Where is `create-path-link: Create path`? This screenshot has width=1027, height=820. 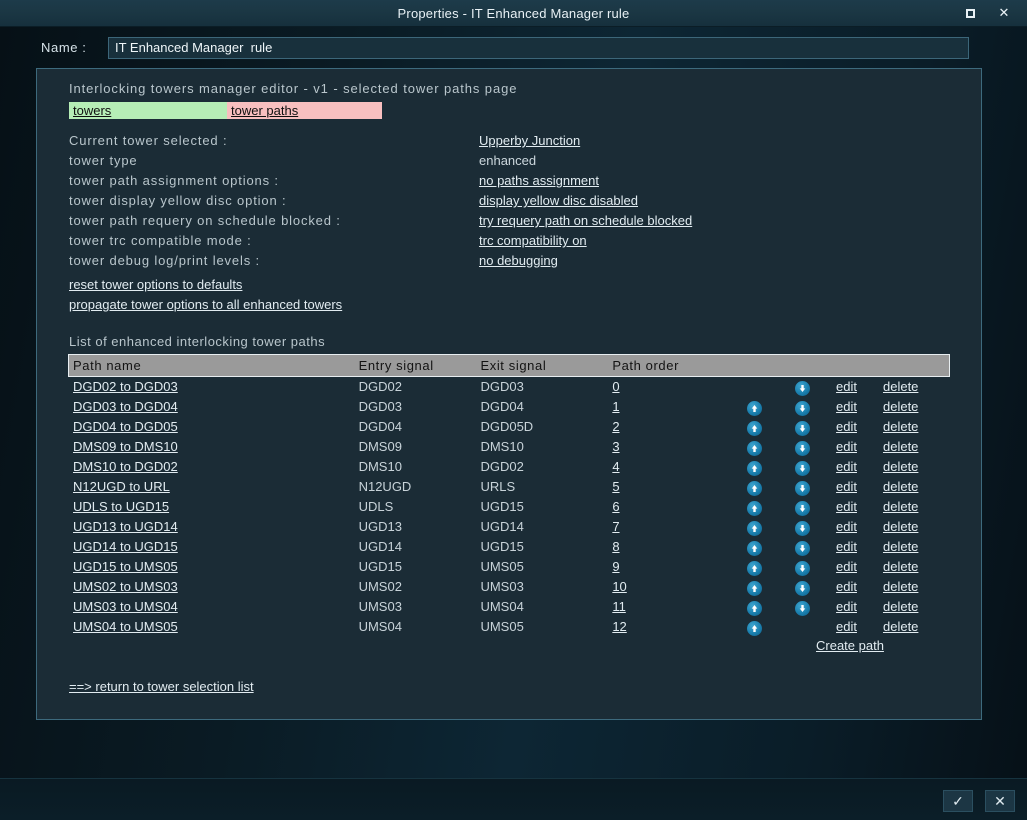
create-path-link: Create path is located at coordinates (850, 645).